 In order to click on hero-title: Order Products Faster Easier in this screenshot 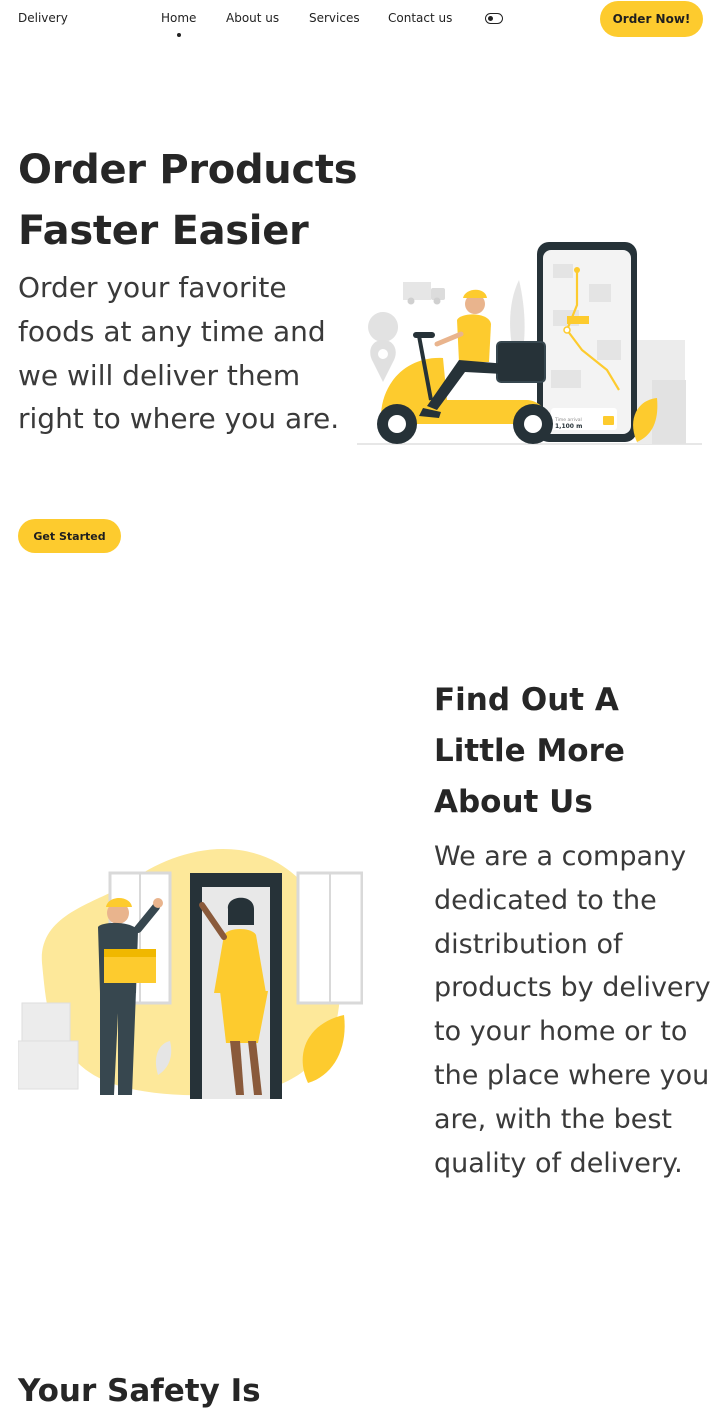, I will do `click(188, 201)`.